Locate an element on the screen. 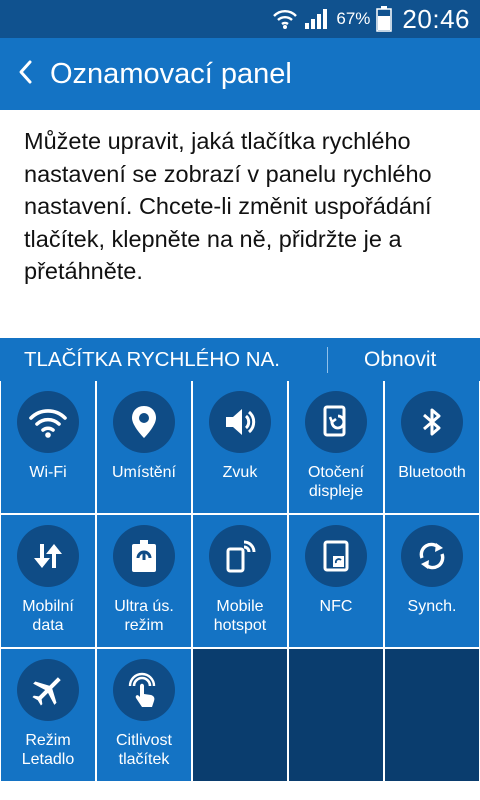  tile-label: NFC is located at coordinates (336, 606).